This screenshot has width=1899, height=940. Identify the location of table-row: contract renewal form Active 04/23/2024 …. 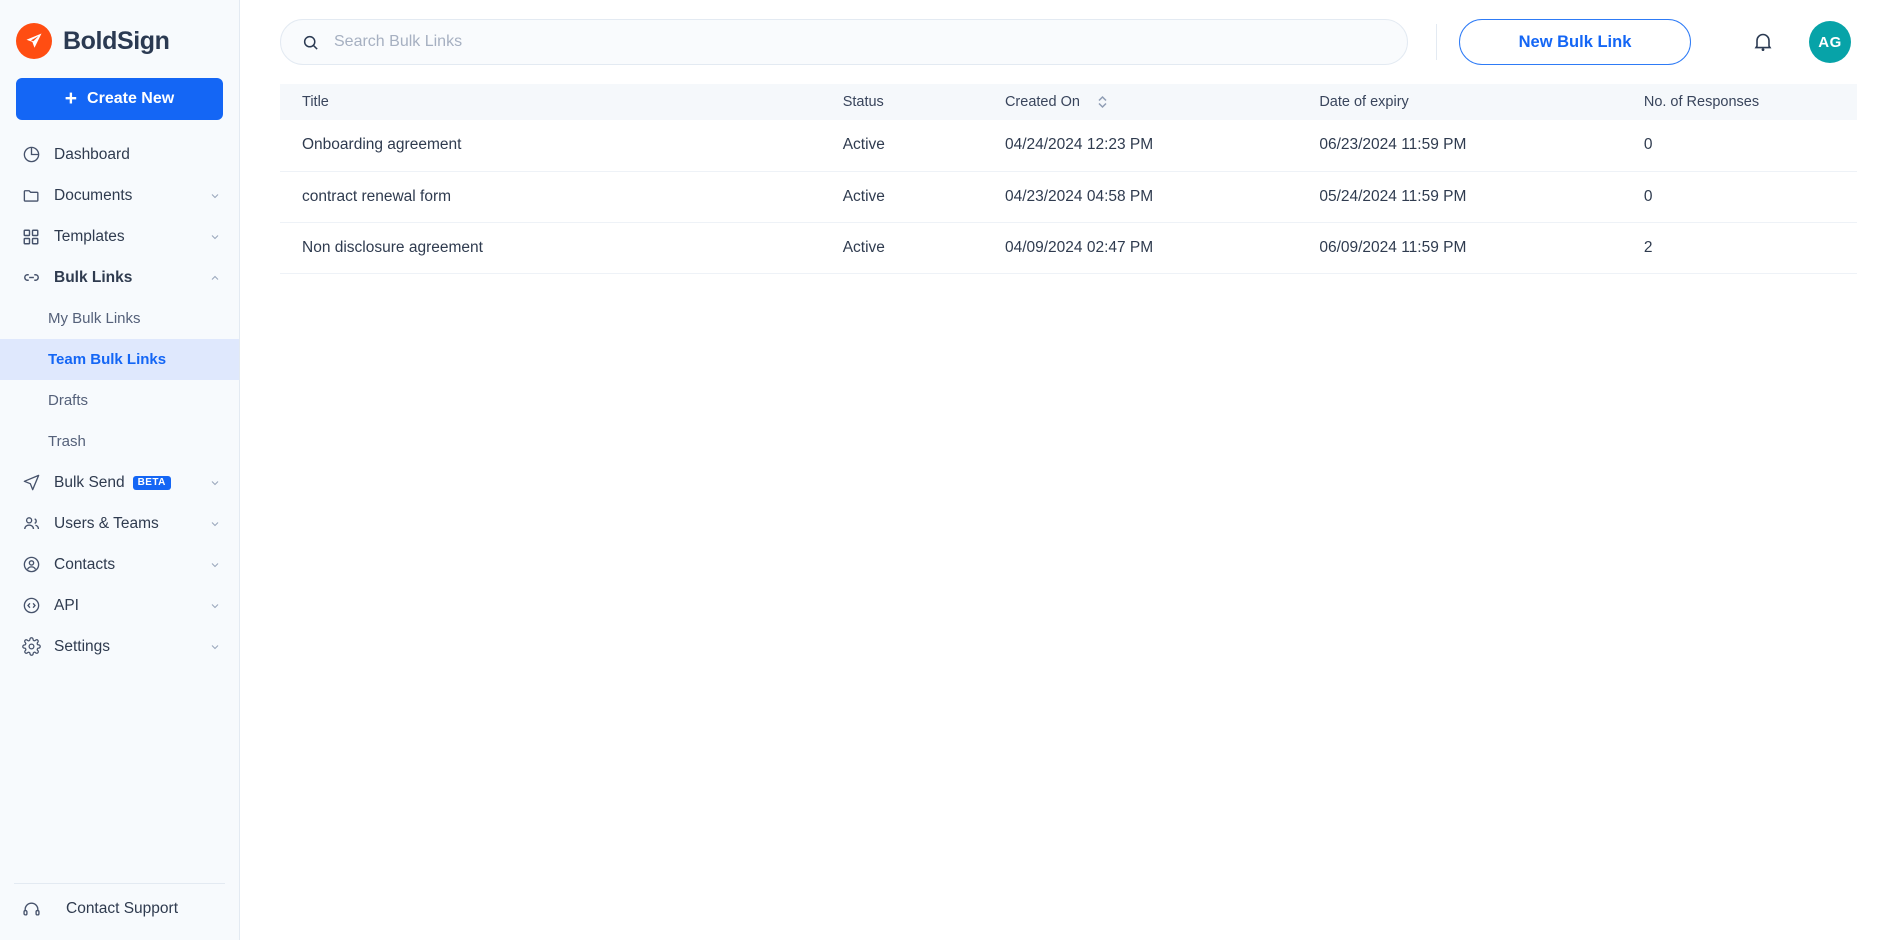
(1068, 197).